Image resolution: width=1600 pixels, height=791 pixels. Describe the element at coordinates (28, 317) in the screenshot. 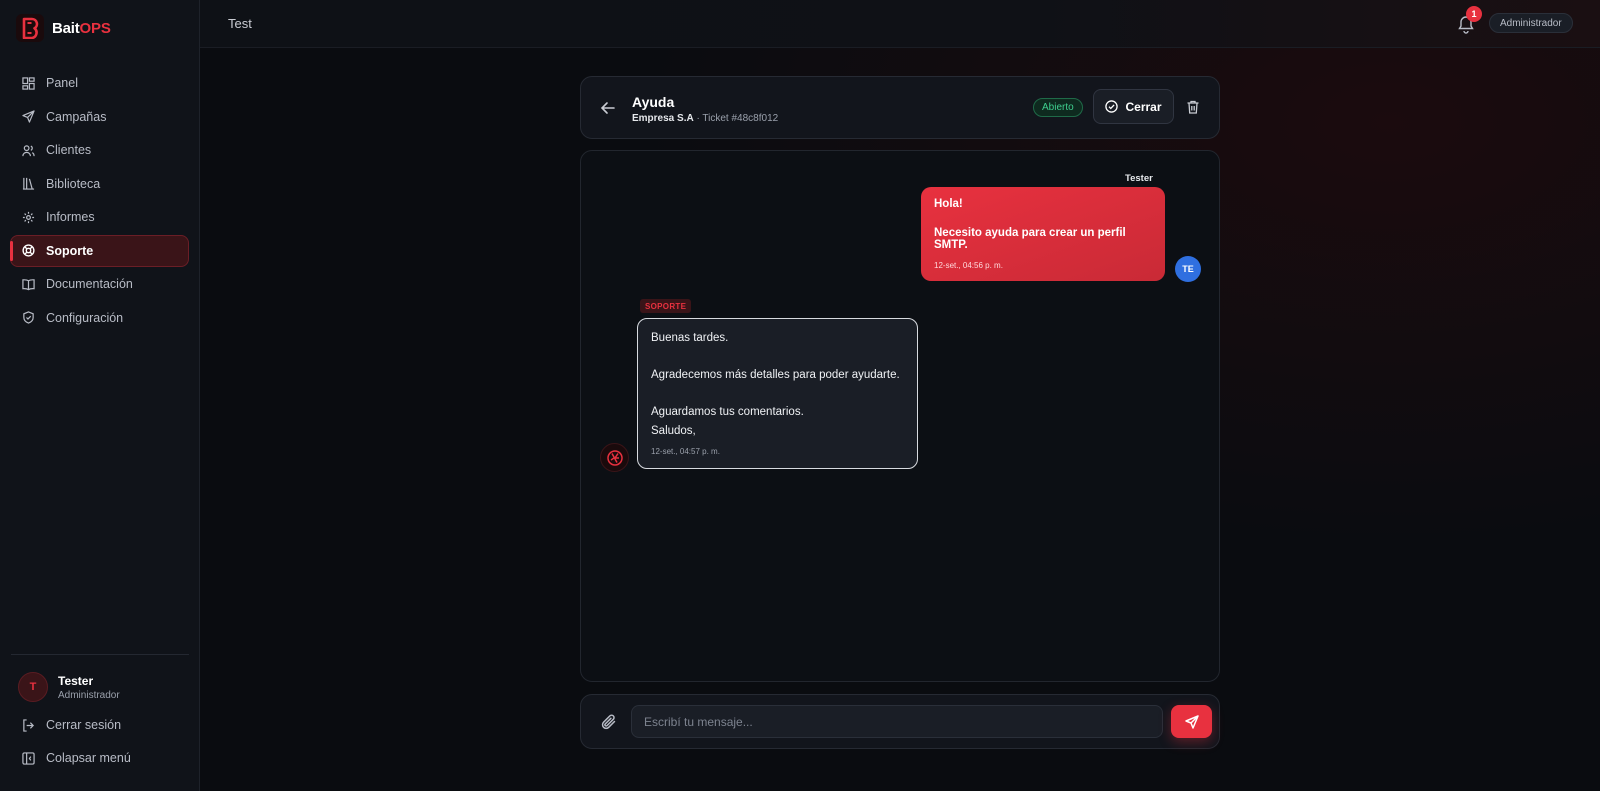

I see `shield-icon` at that location.